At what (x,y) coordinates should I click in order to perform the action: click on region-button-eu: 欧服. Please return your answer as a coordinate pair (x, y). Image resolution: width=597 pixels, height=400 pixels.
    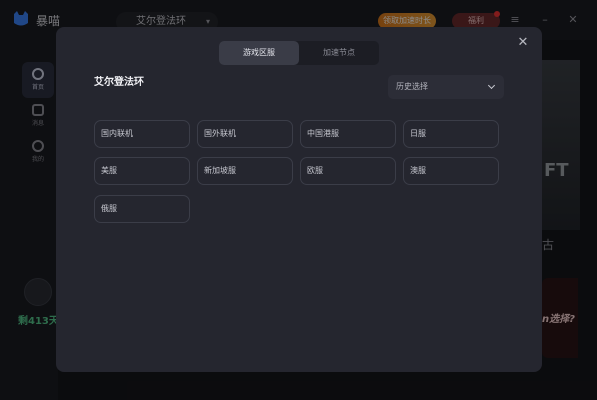
    Looking at the image, I should click on (348, 171).